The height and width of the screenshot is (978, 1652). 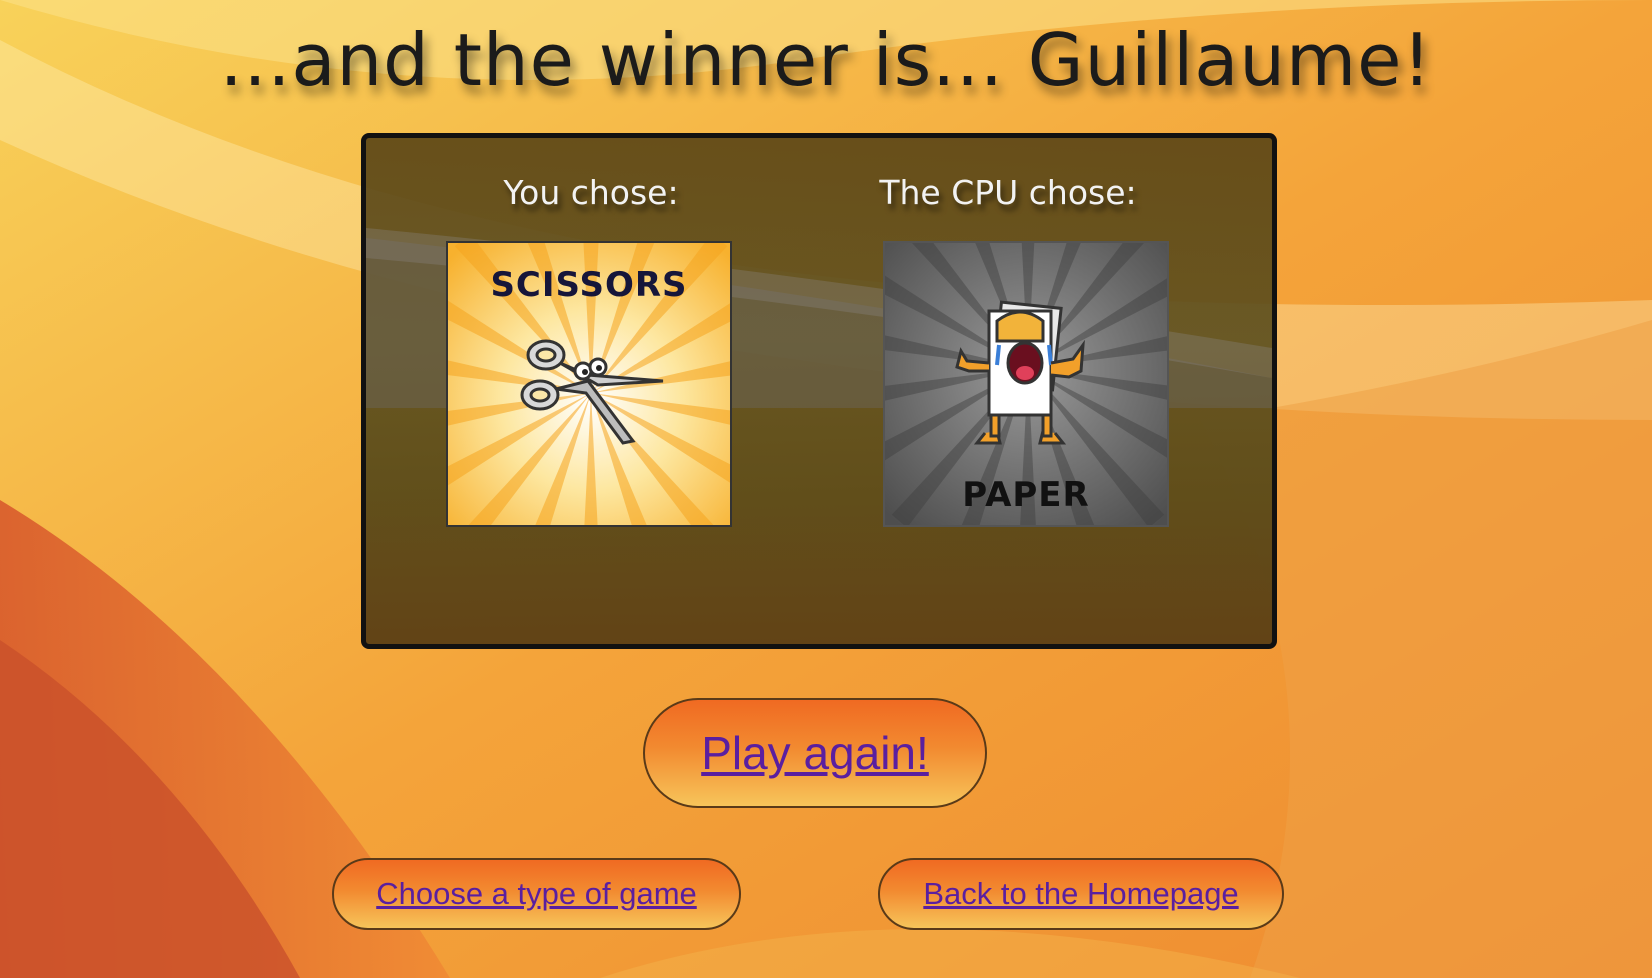 I want to click on player-choice-card: SCISSORS, so click(x=589, y=384).